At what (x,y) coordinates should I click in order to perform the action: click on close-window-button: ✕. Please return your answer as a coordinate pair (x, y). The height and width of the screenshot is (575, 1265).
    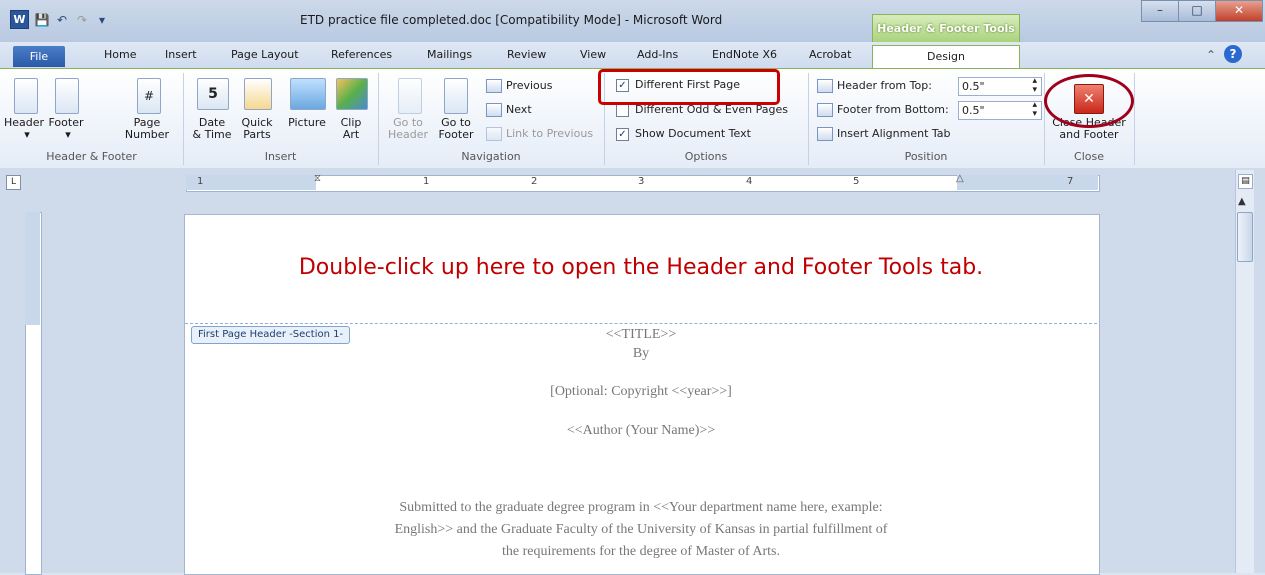
    Looking at the image, I should click on (1239, 11).